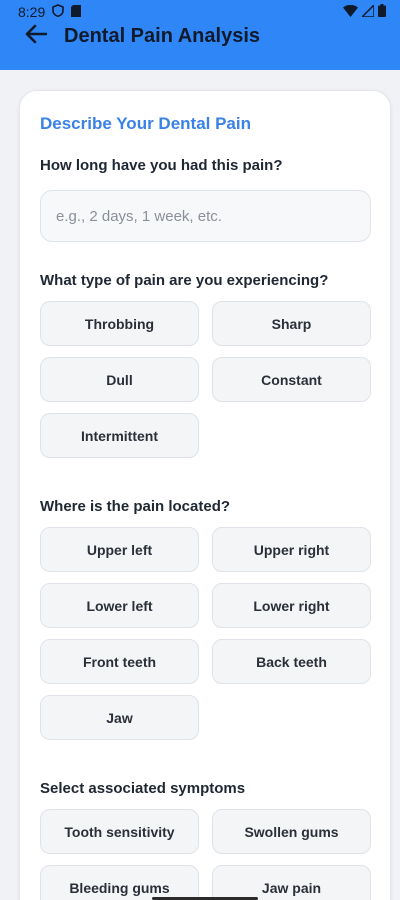  I want to click on pain-type-label: What type of pain are you experiencing?, so click(184, 280).